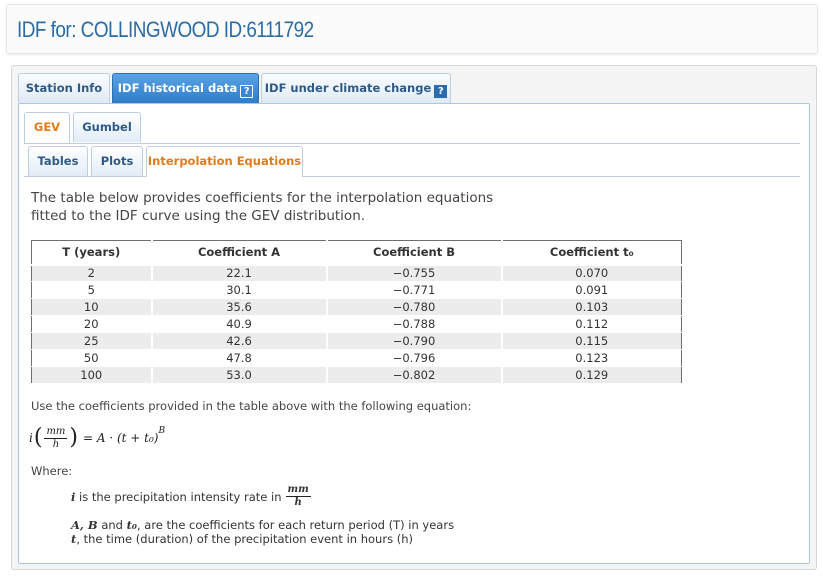 Image resolution: width=823 pixels, height=577 pixels. What do you see at coordinates (107, 127) in the screenshot?
I see `tab-gumbel: Gumbel` at bounding box center [107, 127].